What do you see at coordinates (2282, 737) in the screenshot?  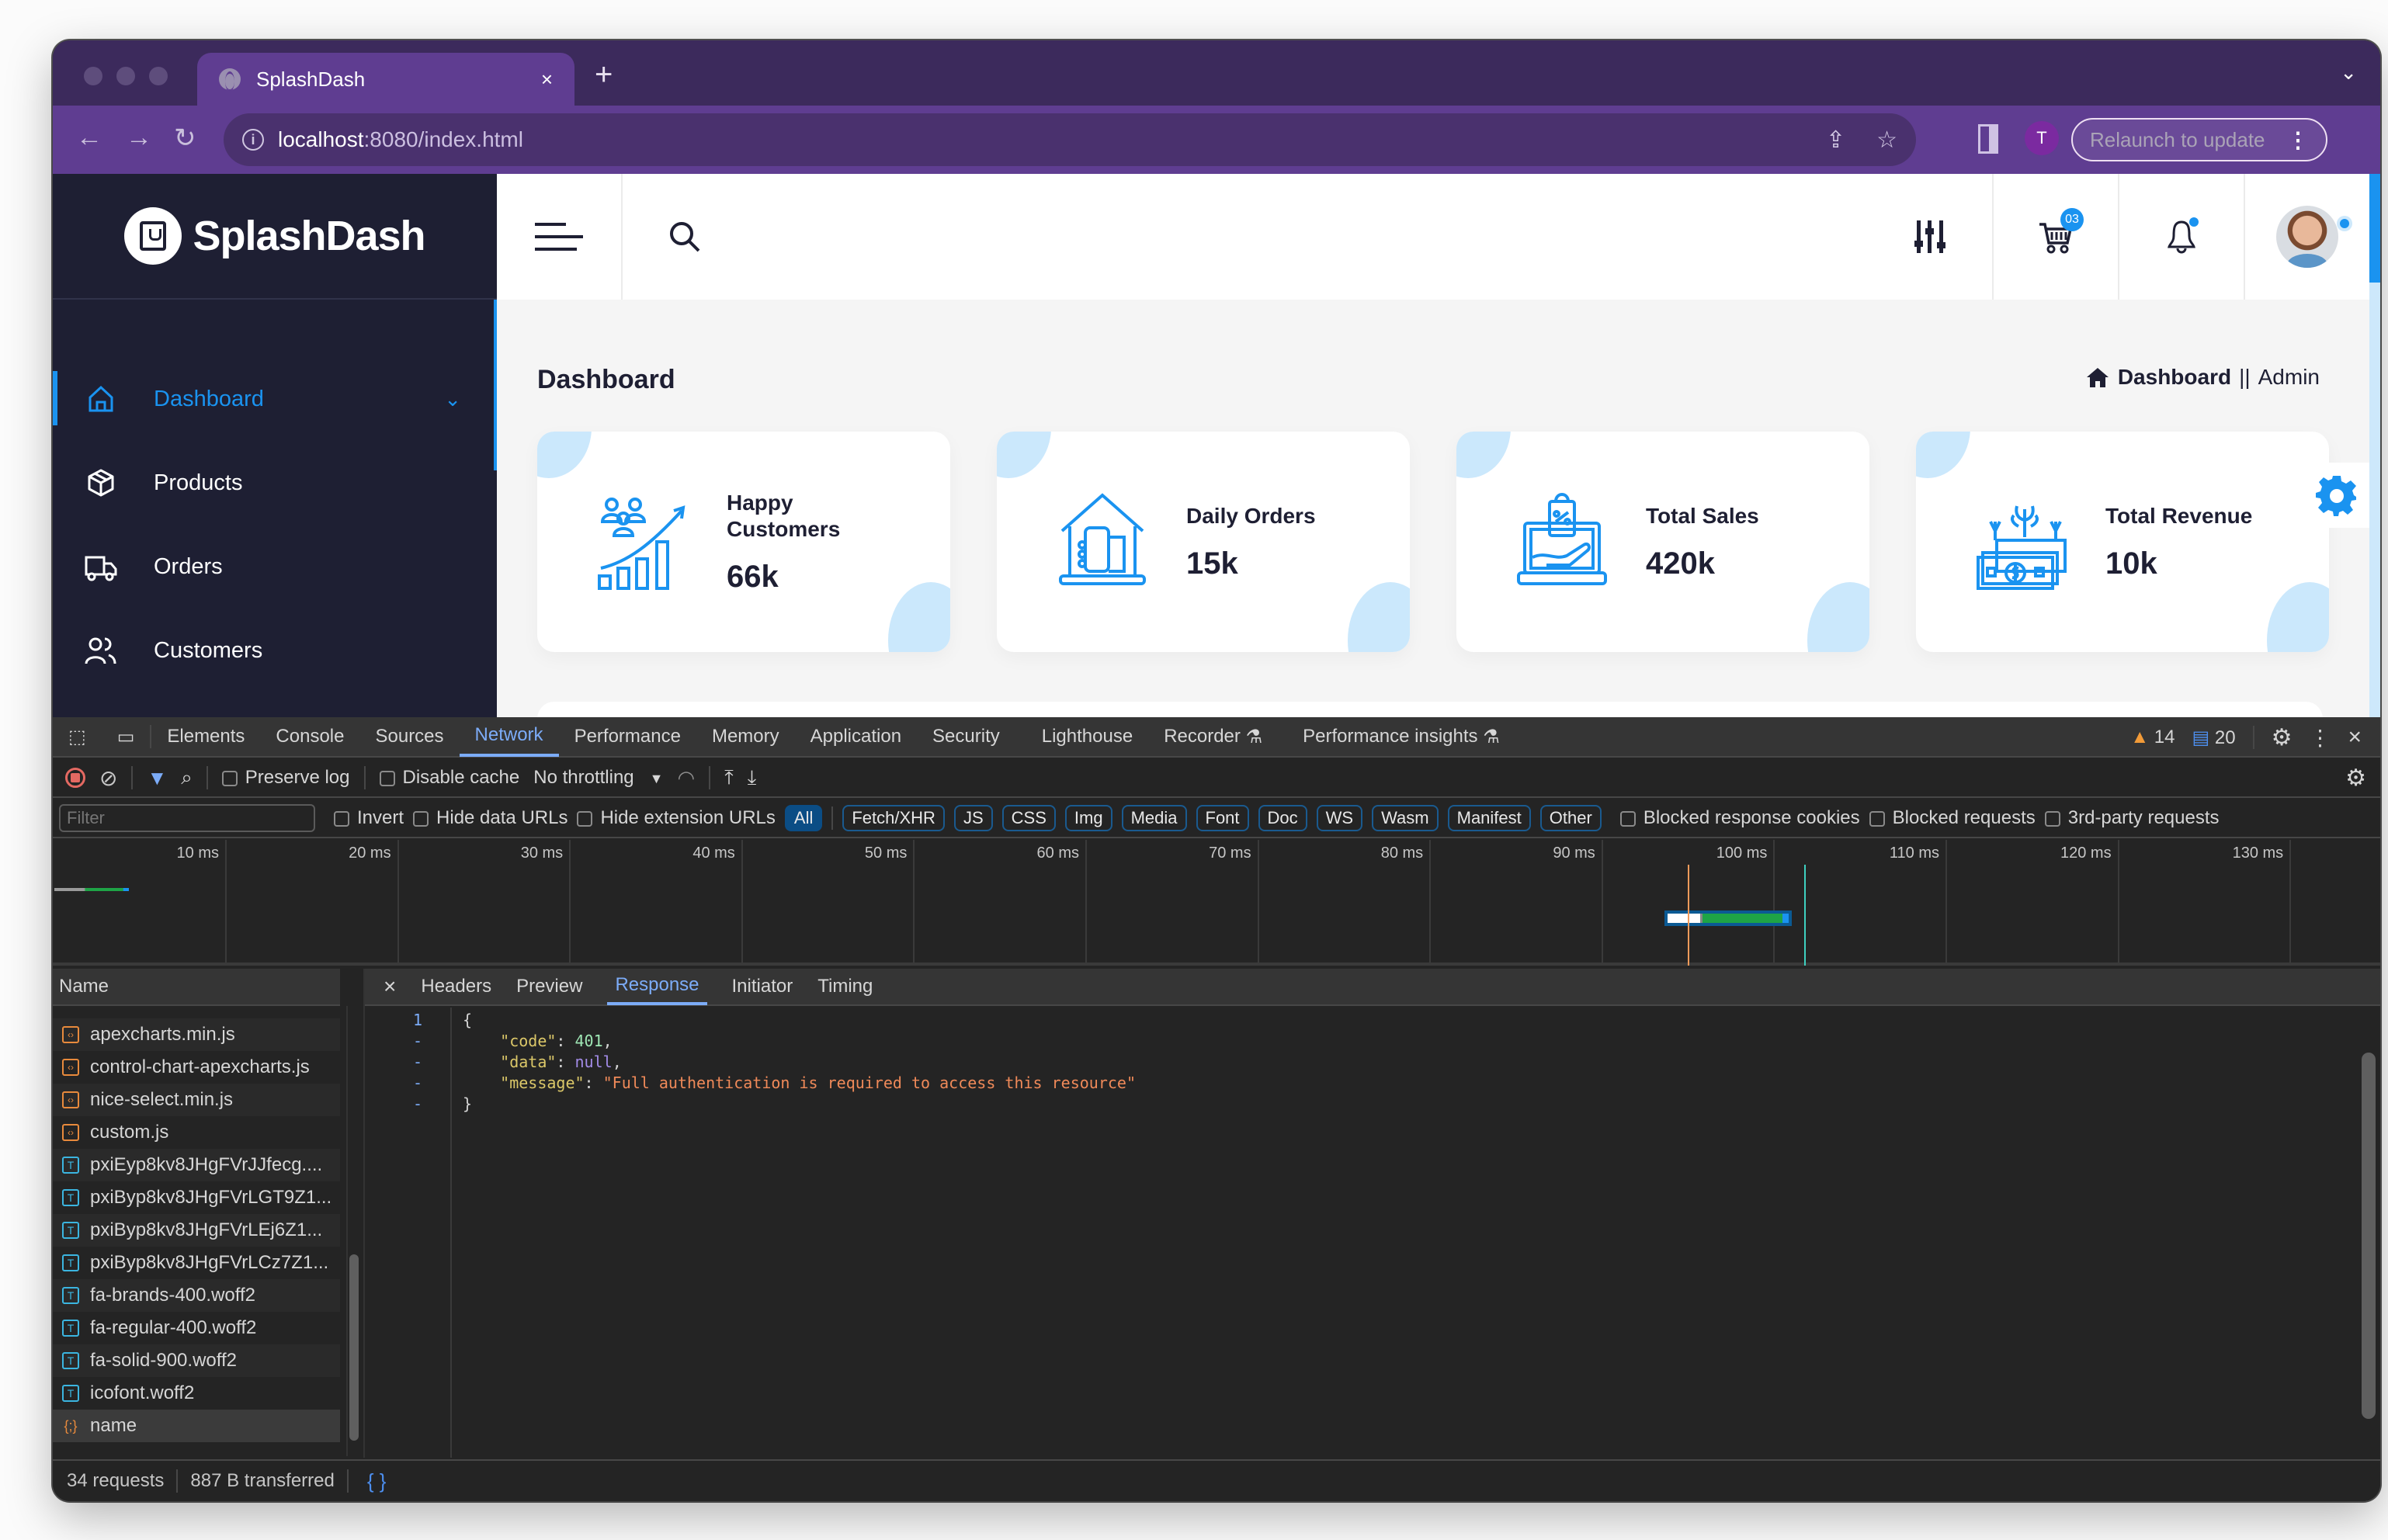 I see `devtools-settings-icon: ⚙` at bounding box center [2282, 737].